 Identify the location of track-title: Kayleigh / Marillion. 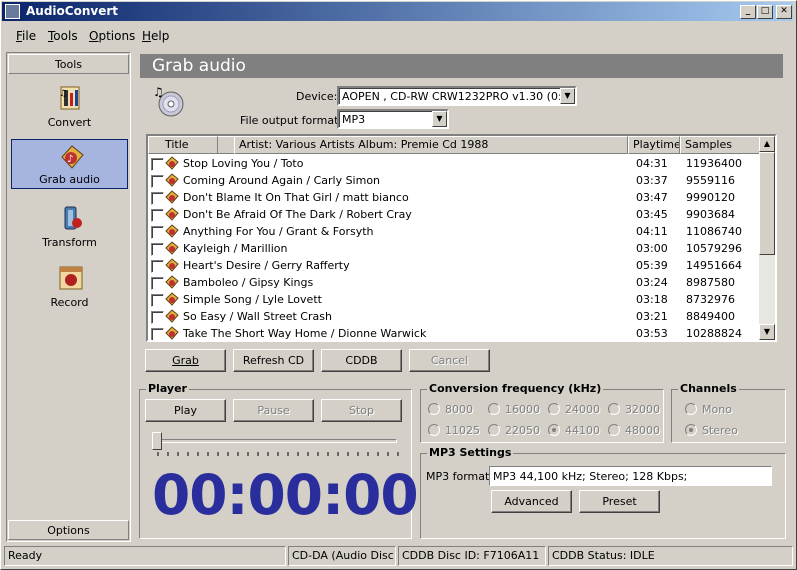
(235, 248).